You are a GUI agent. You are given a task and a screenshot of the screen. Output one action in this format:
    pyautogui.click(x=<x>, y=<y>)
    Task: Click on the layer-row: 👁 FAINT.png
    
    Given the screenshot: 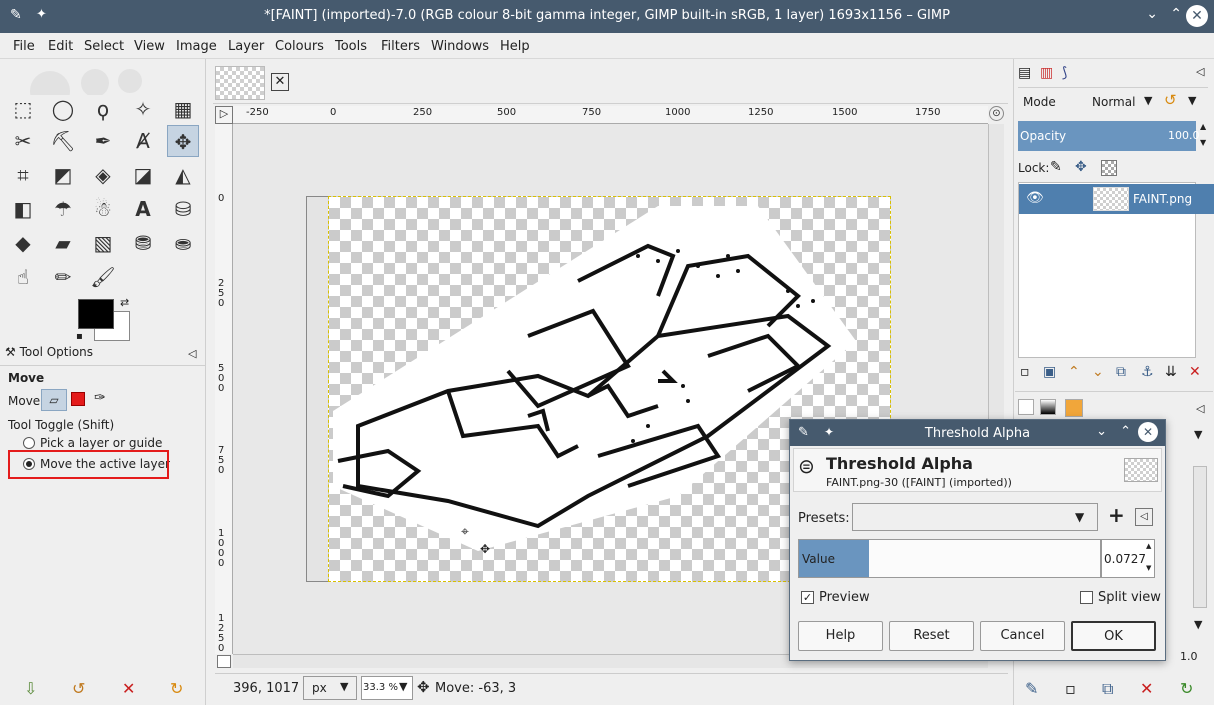 What is the action you would take?
    pyautogui.click(x=1116, y=199)
    